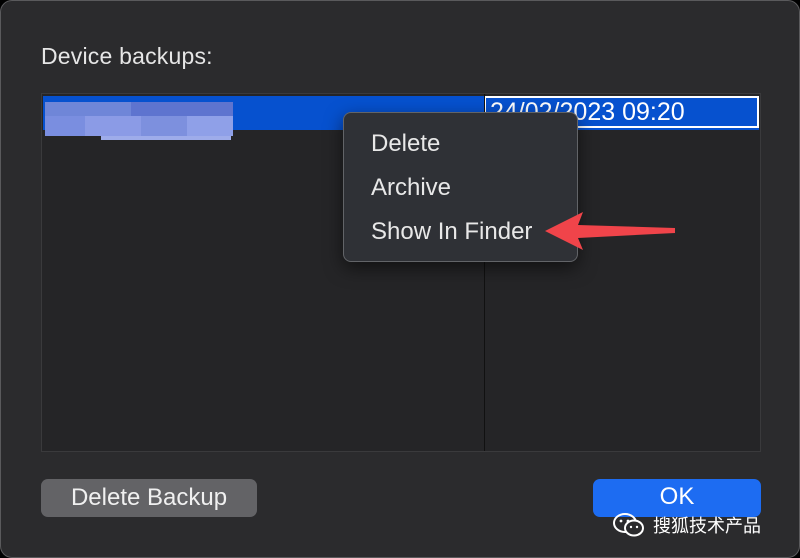  Describe the element at coordinates (451, 232) in the screenshot. I see `menu-item-show-in-finder: Show In Finder` at that location.